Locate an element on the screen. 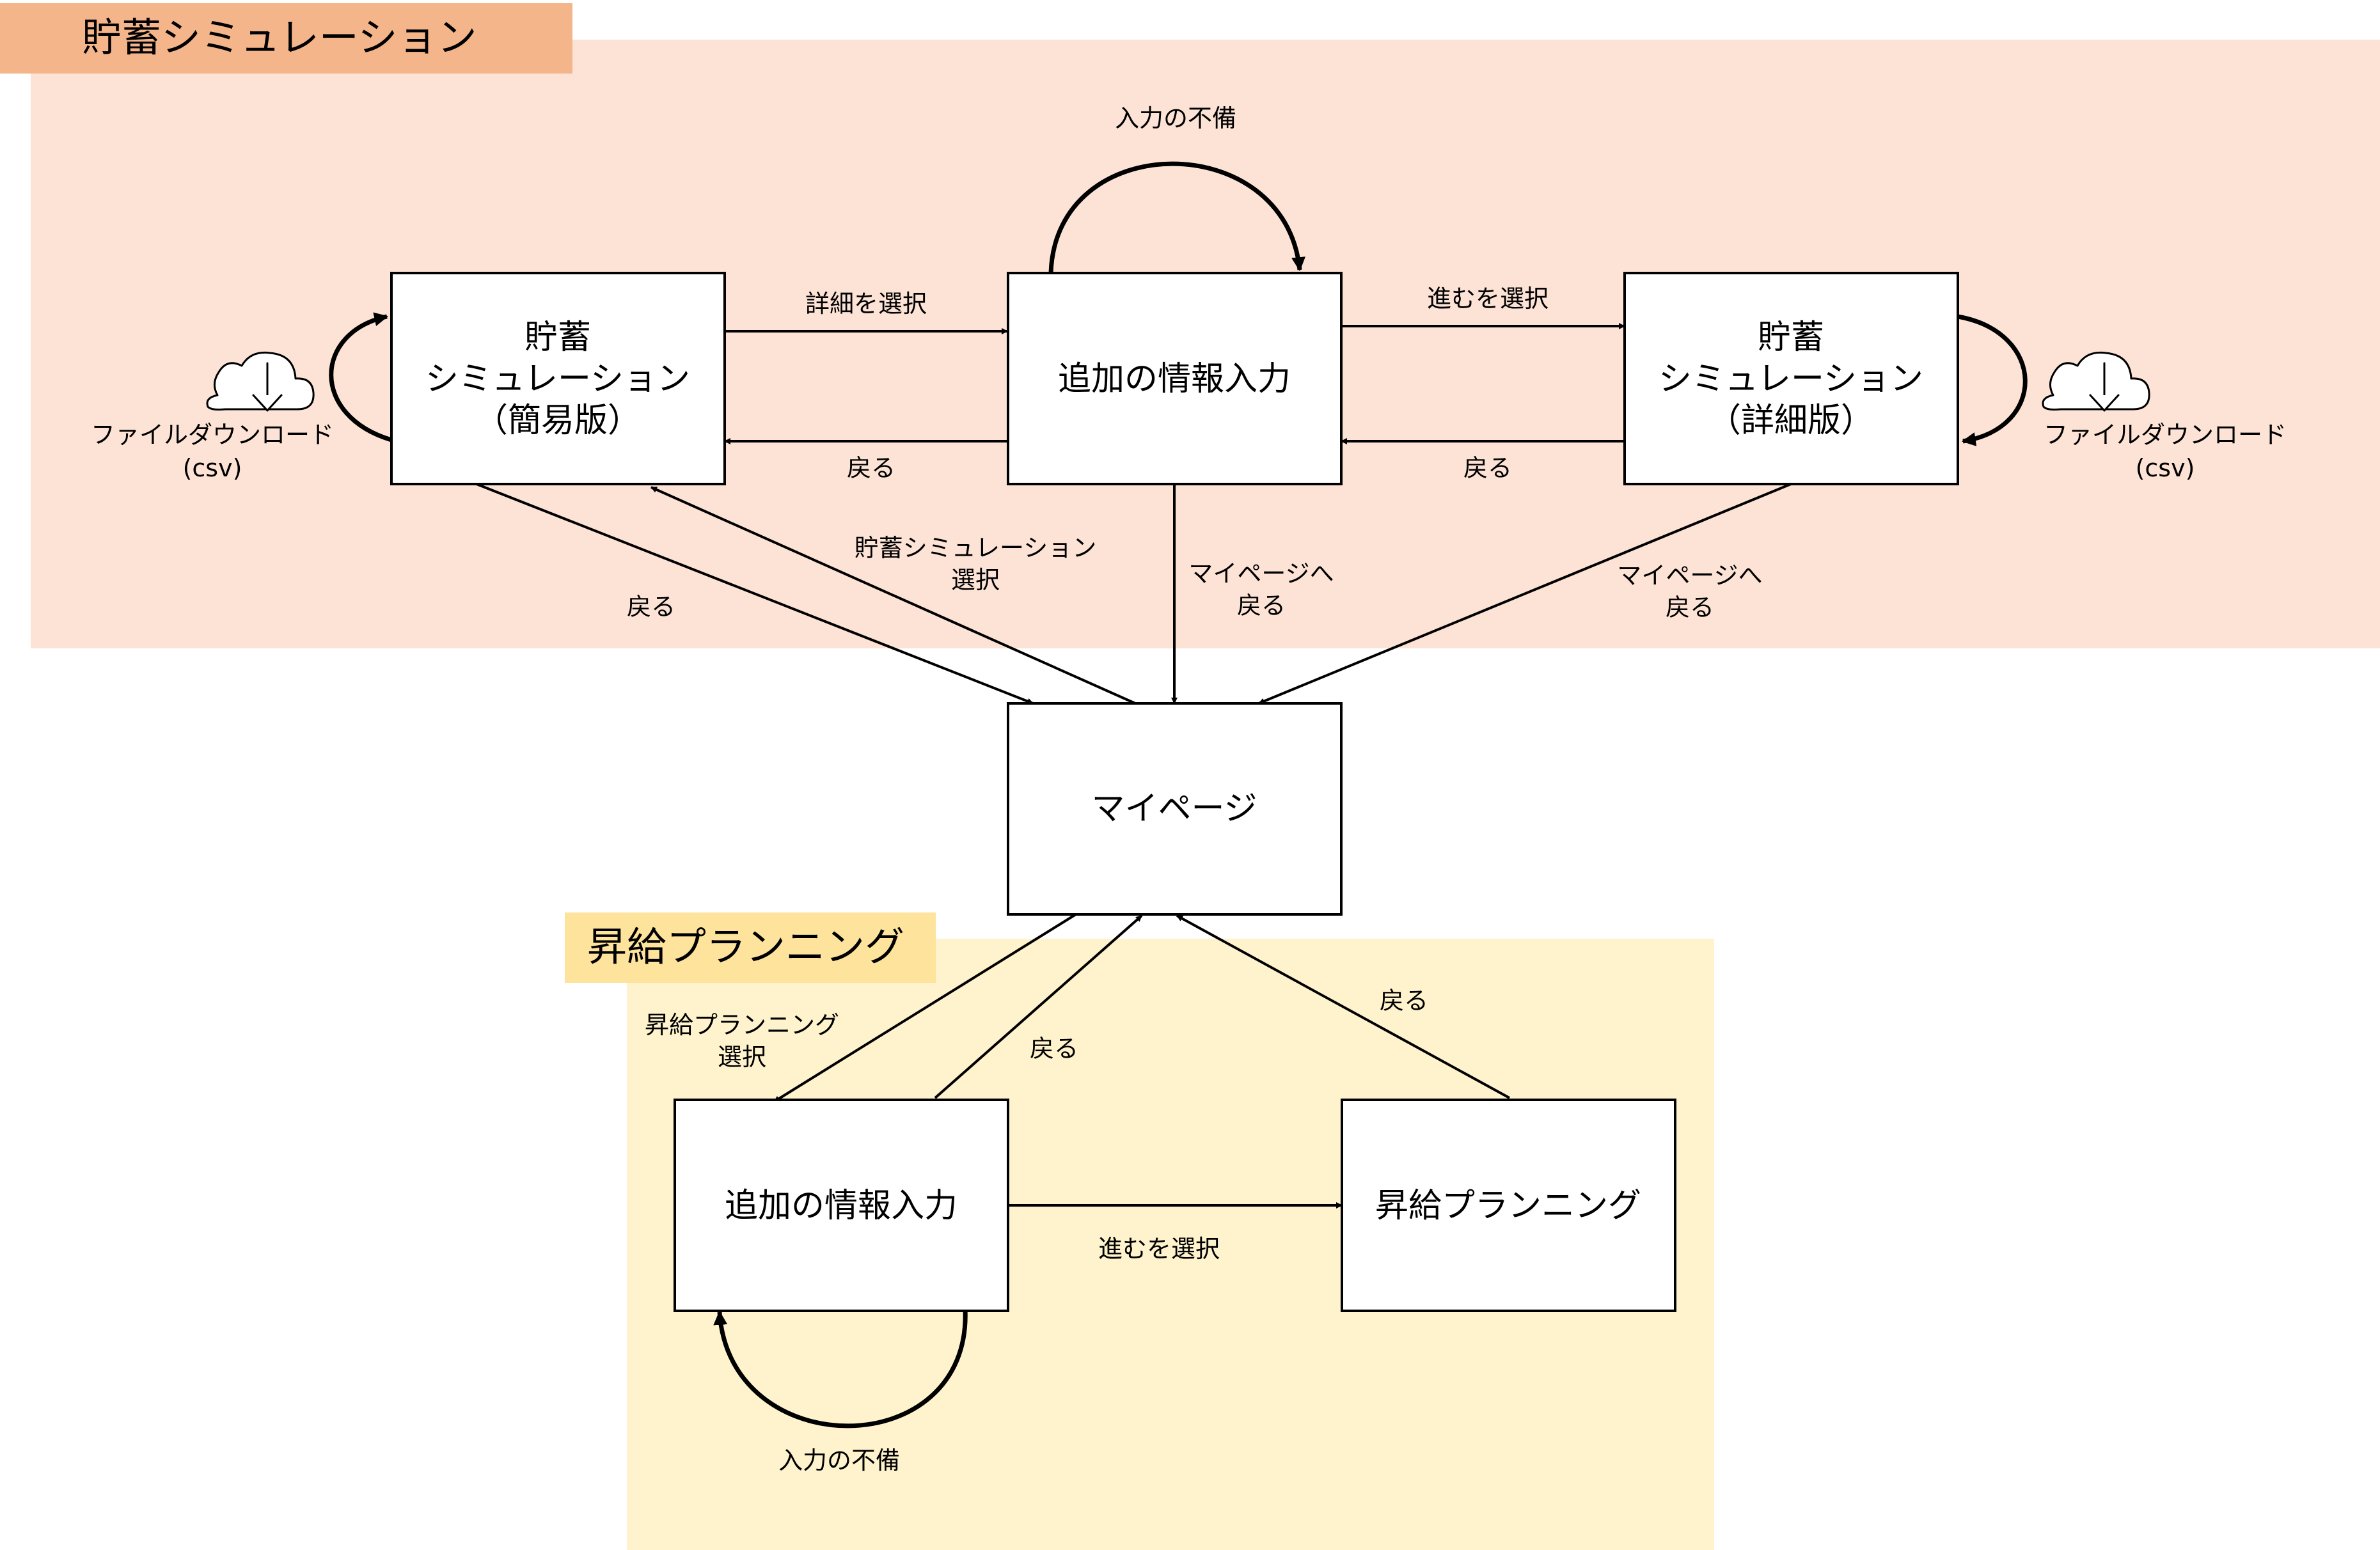 The height and width of the screenshot is (1550, 2380). label-input-to-mypage-1: マイページへ is located at coordinates (1261, 574).